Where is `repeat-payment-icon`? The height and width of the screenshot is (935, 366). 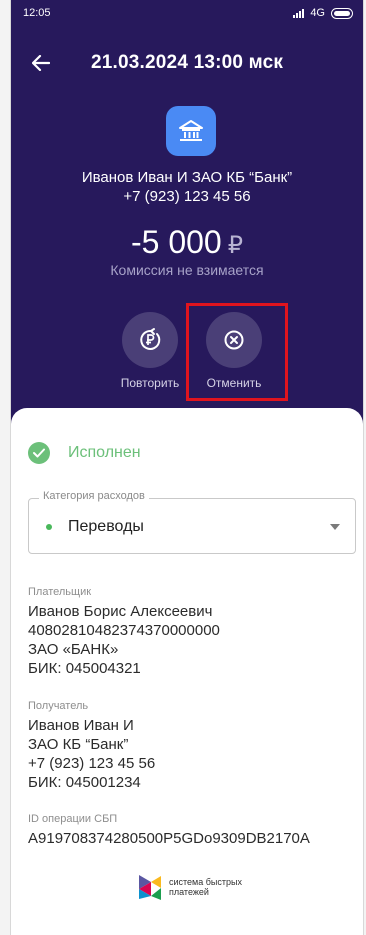
repeat-payment-icon is located at coordinates (150, 340).